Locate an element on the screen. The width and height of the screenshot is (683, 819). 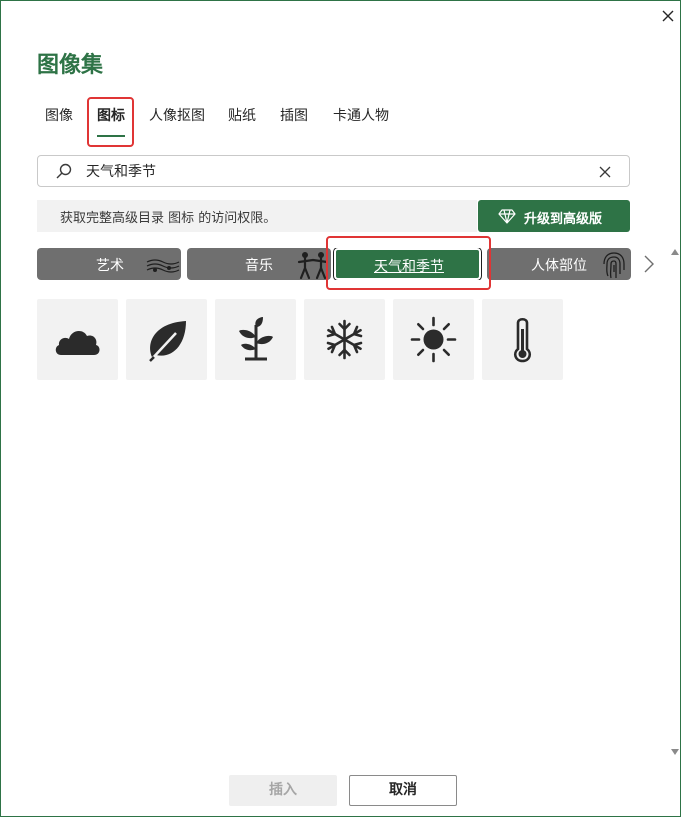
sprout-icon is located at coordinates (256, 339).